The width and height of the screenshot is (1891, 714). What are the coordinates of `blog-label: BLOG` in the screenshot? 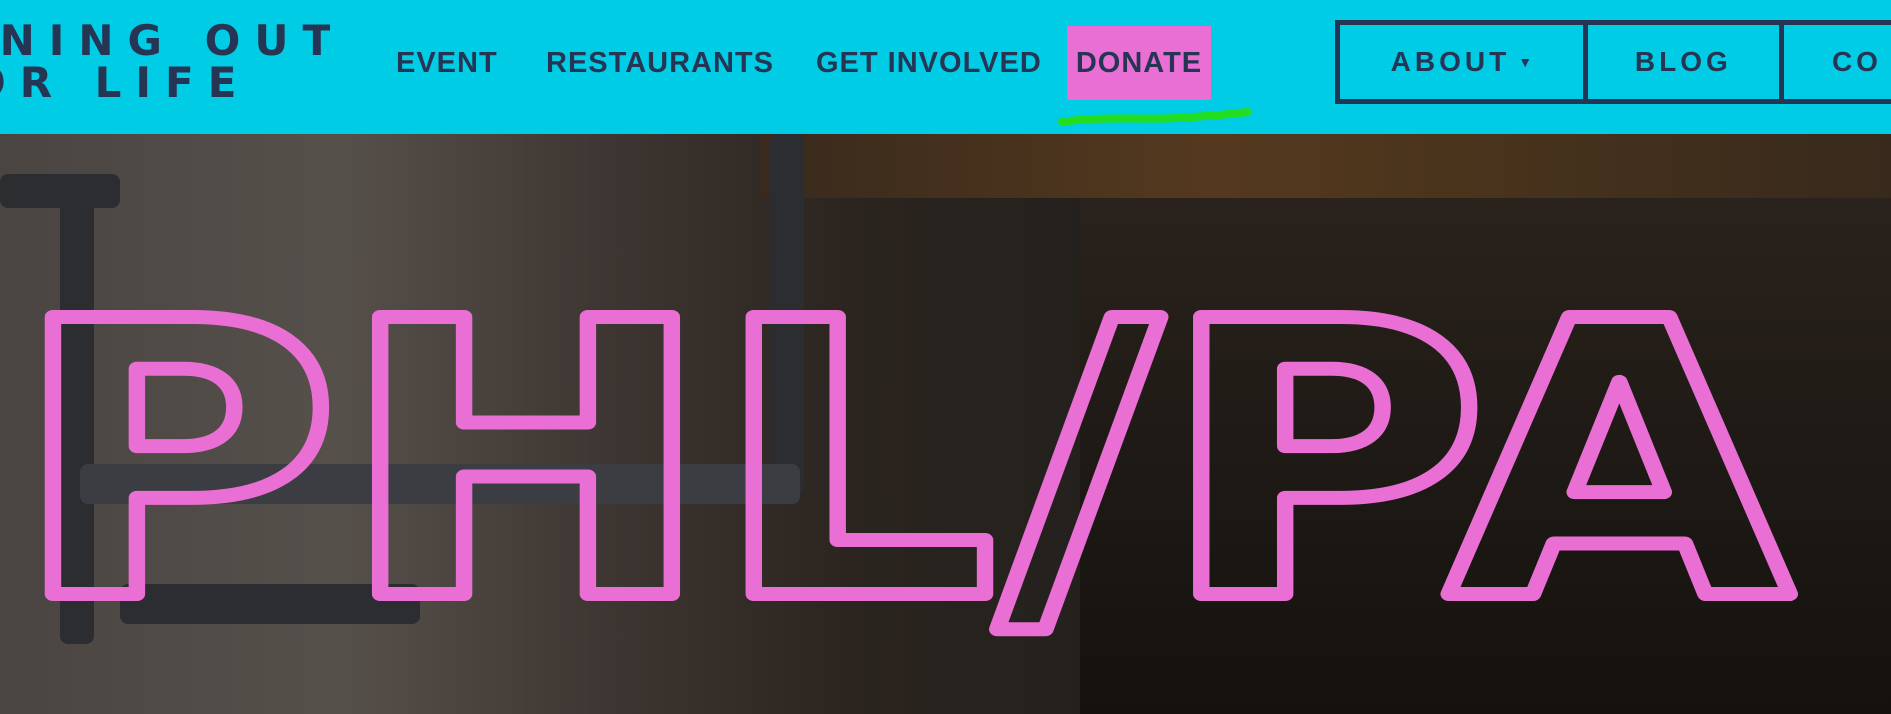 It's located at (1683, 61).